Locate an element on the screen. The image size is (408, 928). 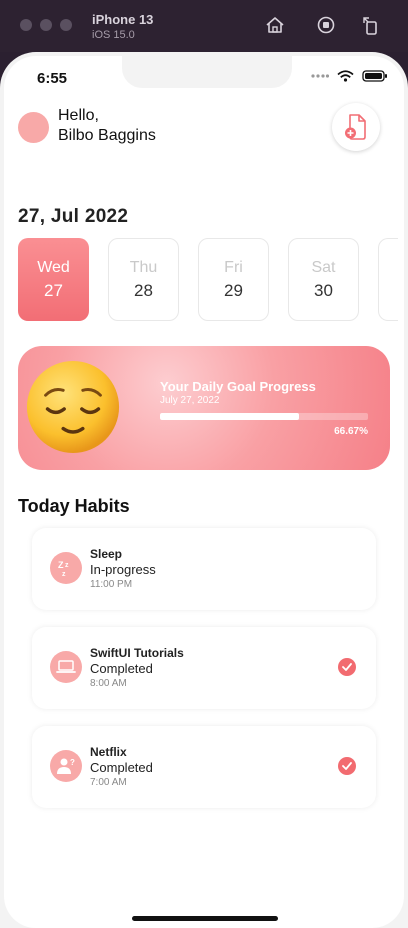
habit-card-netflix: ? Netflix Completed 7:00 AM is located at coordinates (204, 767).